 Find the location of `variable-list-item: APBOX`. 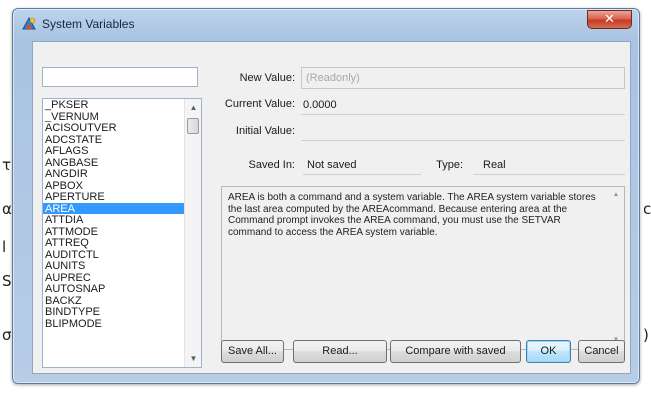

variable-list-item: APBOX is located at coordinates (113, 185).